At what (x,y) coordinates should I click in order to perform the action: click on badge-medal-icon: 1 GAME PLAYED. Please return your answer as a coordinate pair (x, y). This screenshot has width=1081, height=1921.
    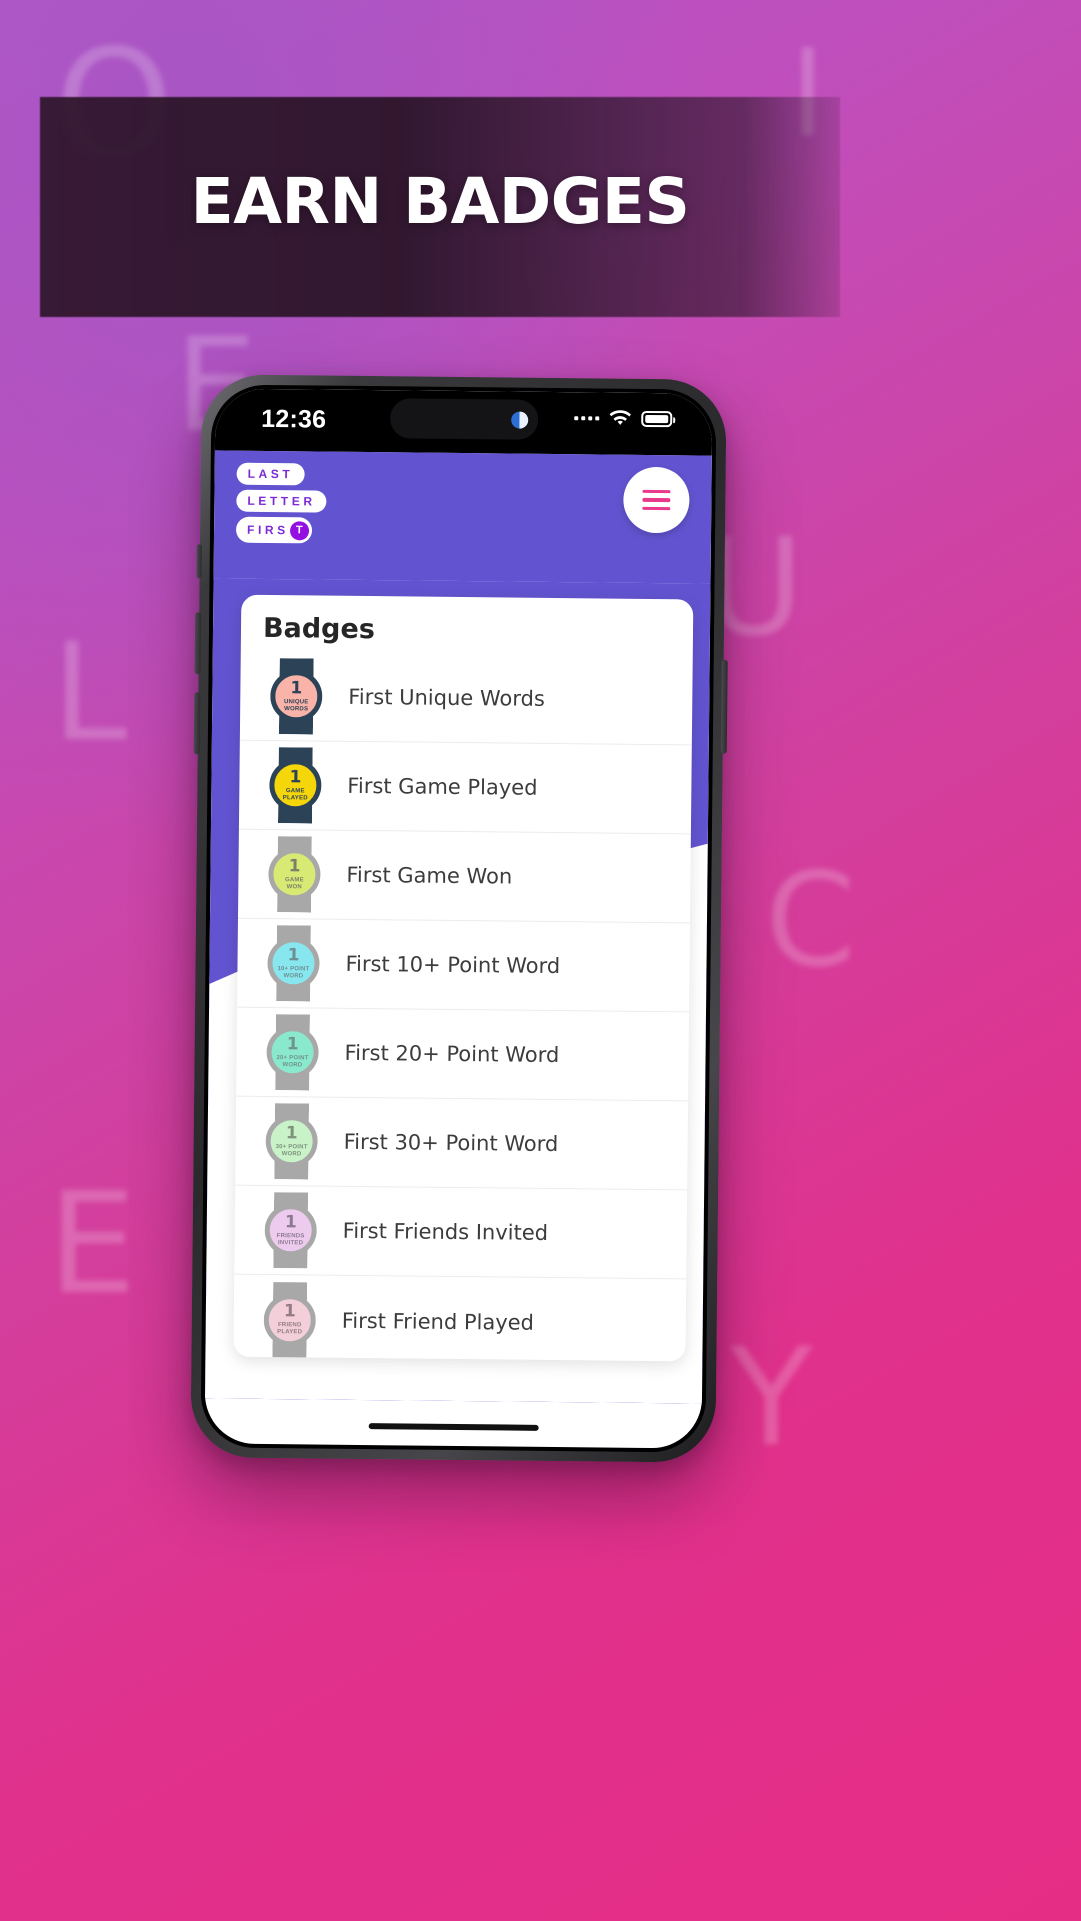
    Looking at the image, I should click on (295, 785).